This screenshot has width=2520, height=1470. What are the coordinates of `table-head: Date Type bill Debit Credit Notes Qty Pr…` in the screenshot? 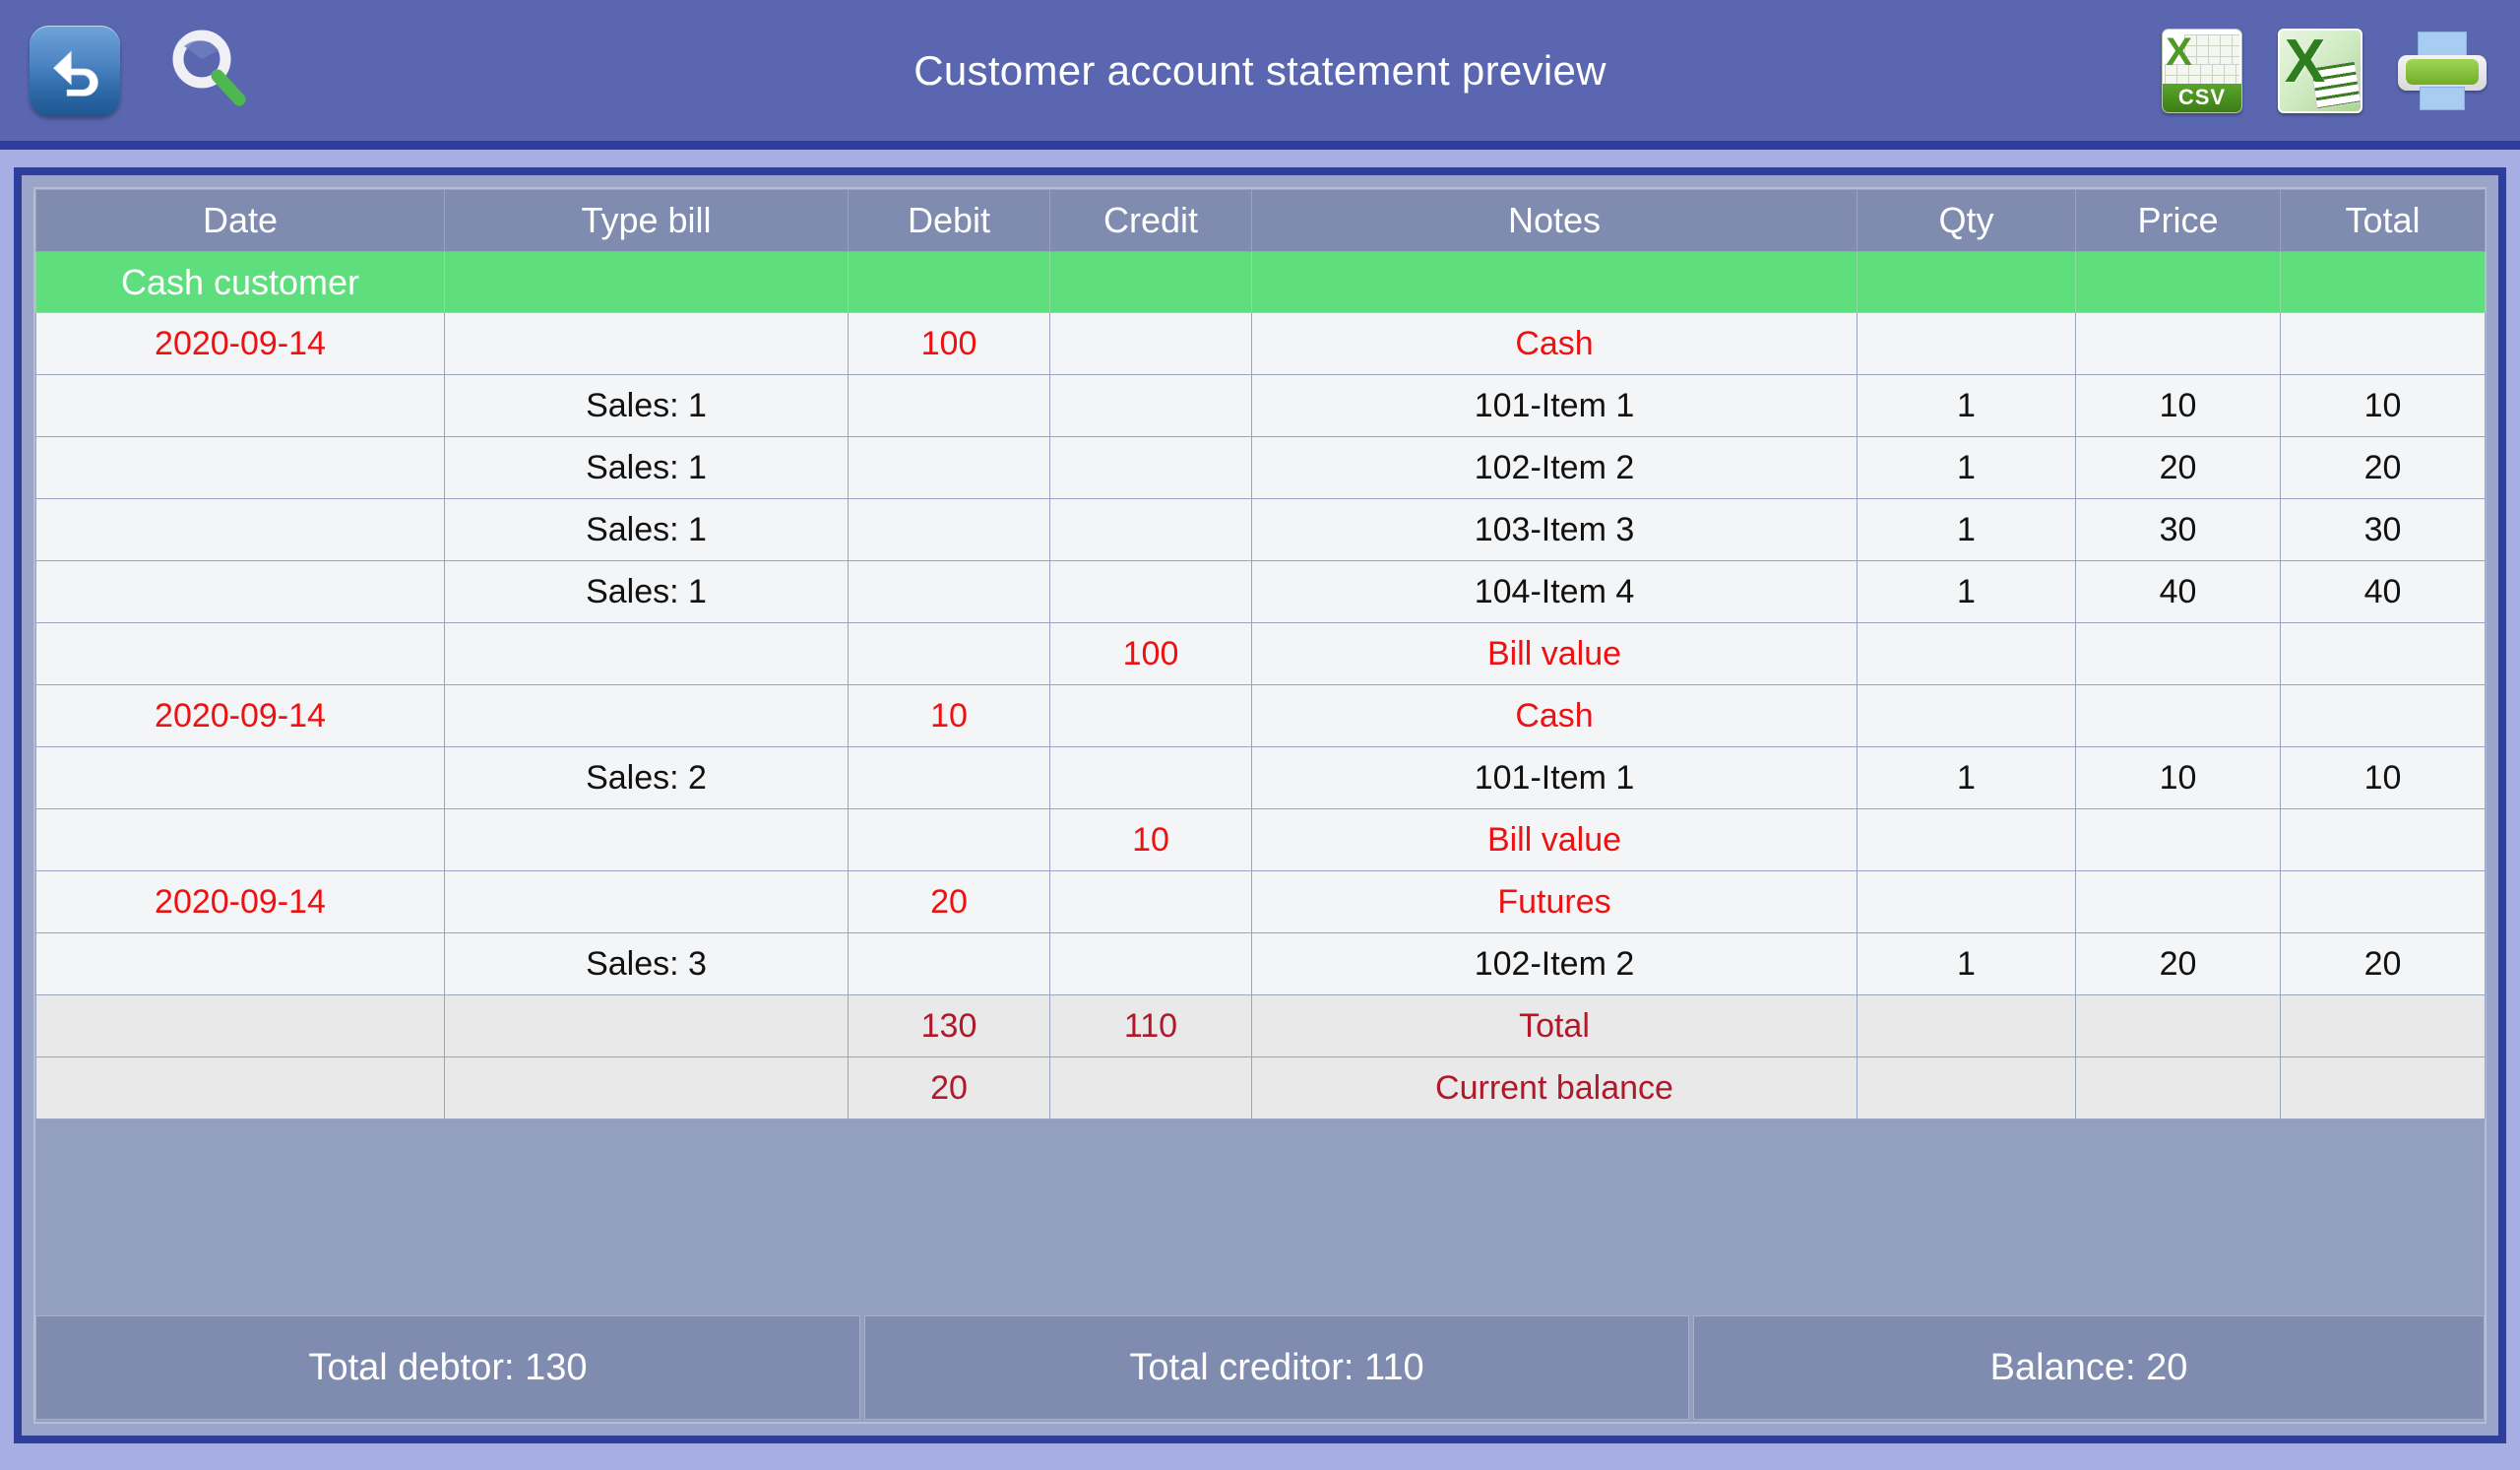 It's located at (1260, 220).